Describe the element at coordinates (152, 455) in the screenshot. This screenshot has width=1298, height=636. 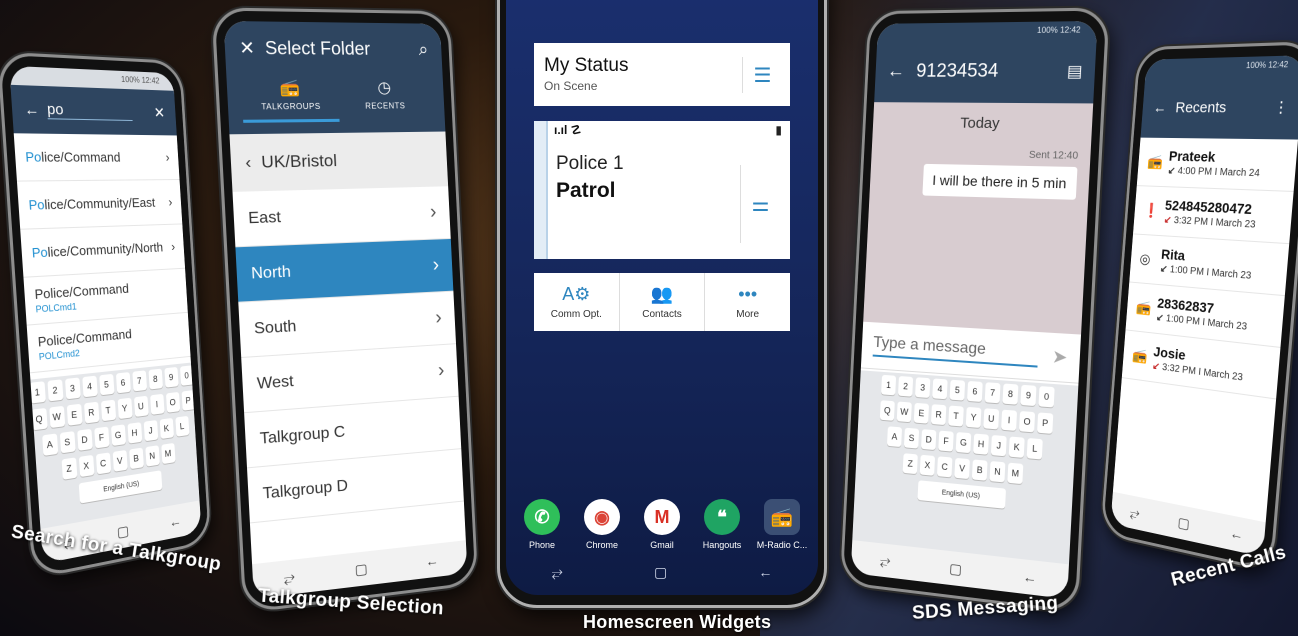
I see `key: N` at that location.